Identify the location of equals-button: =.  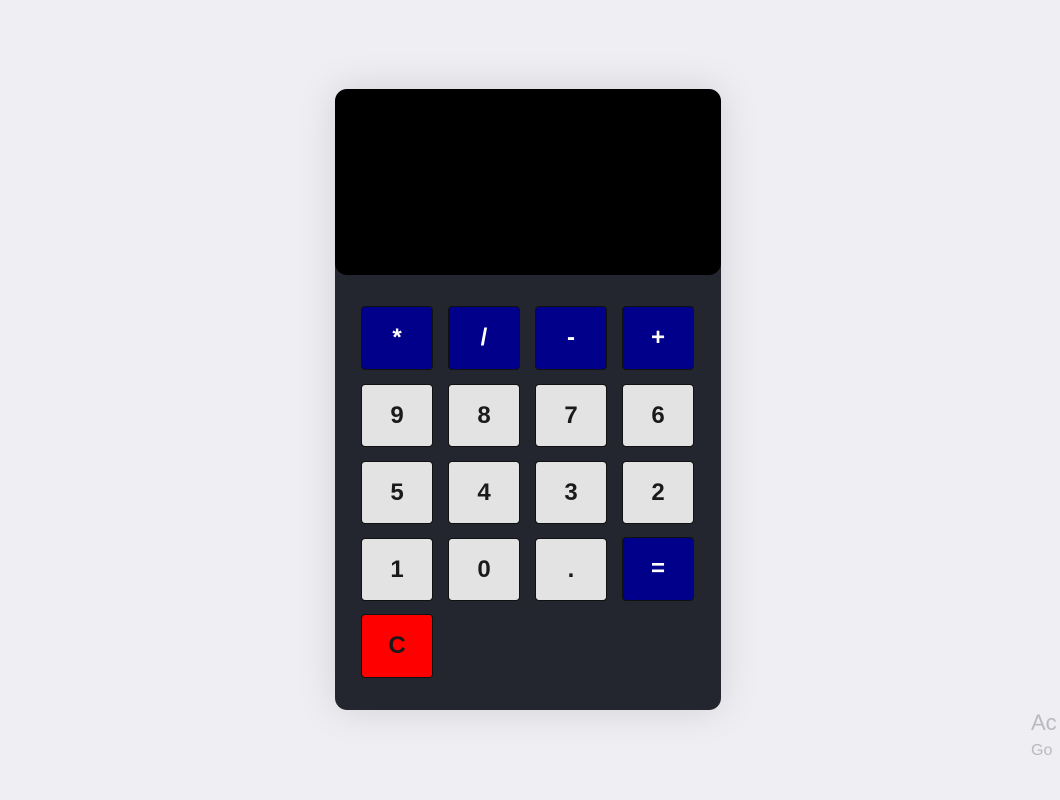
(658, 569).